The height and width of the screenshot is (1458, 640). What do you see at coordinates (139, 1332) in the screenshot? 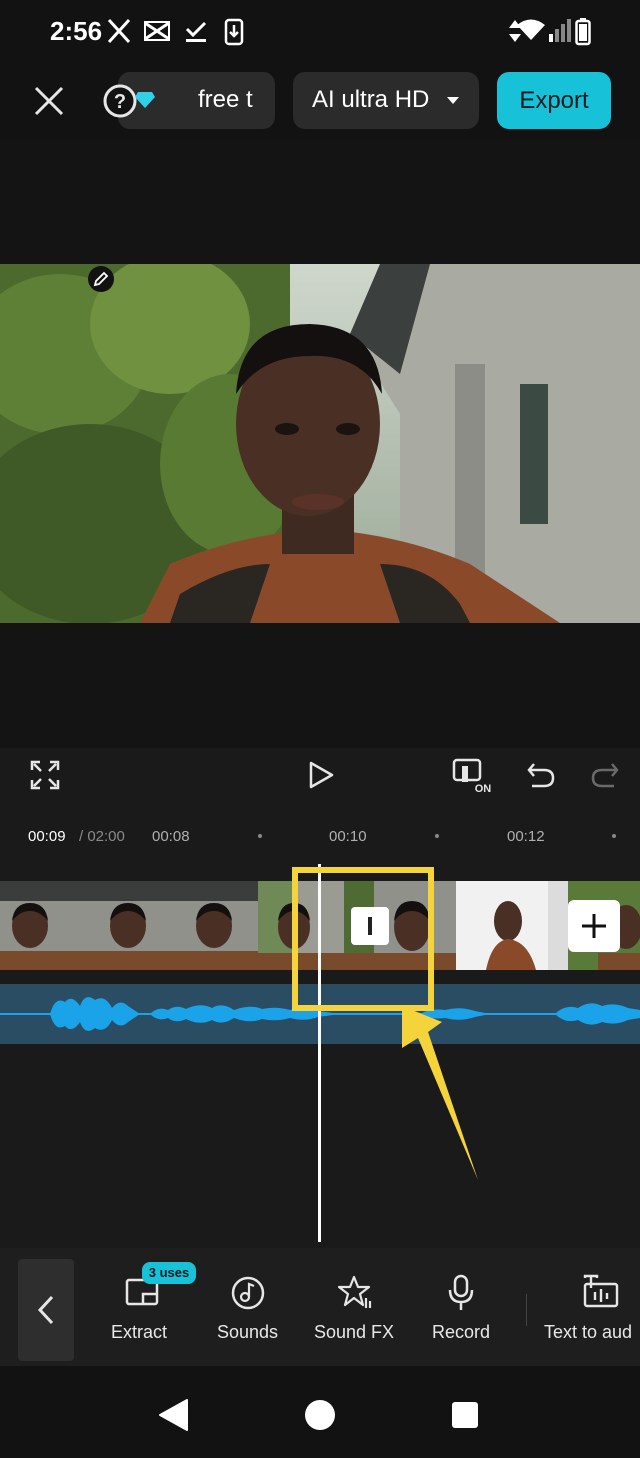
I see `tool-label-extract: Extract` at bounding box center [139, 1332].